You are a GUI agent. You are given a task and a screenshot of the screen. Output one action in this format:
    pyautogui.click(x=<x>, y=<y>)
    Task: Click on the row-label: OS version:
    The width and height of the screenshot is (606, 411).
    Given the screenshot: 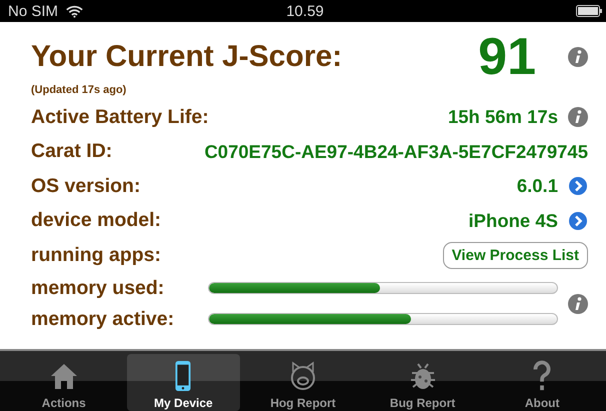 What is the action you would take?
    pyautogui.click(x=86, y=186)
    